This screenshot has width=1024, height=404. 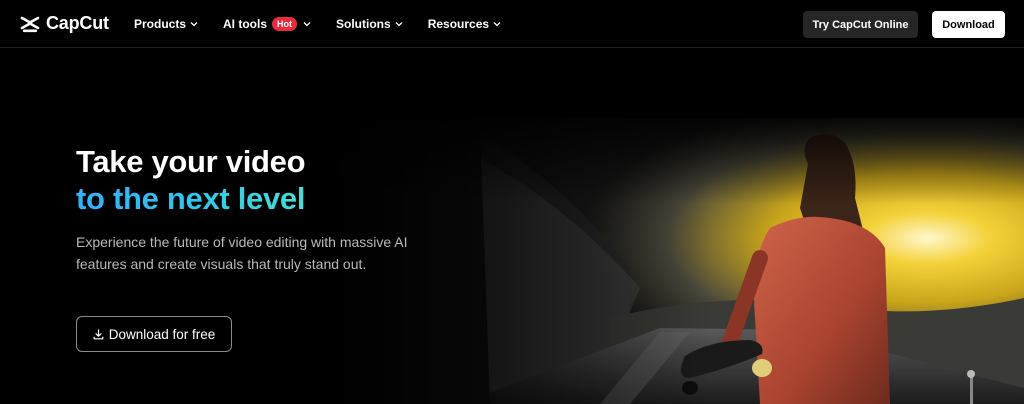 What do you see at coordinates (191, 198) in the screenshot?
I see `hero-title-line2: to the next level` at bounding box center [191, 198].